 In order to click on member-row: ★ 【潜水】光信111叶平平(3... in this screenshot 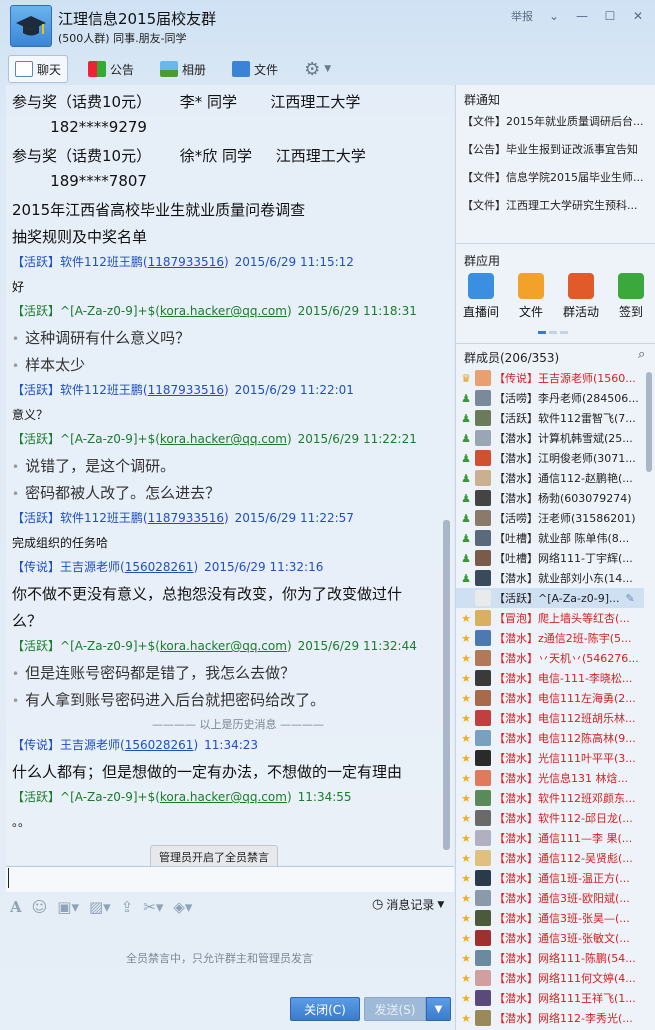, I will do `click(550, 758)`.